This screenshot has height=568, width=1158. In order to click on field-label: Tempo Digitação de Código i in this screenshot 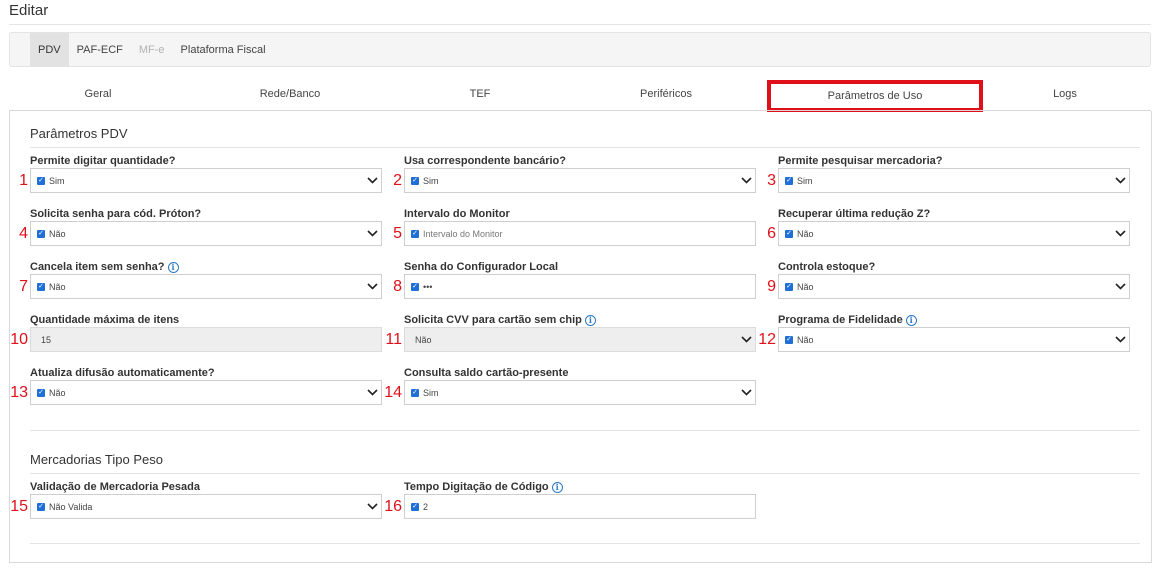, I will do `click(483, 487)`.